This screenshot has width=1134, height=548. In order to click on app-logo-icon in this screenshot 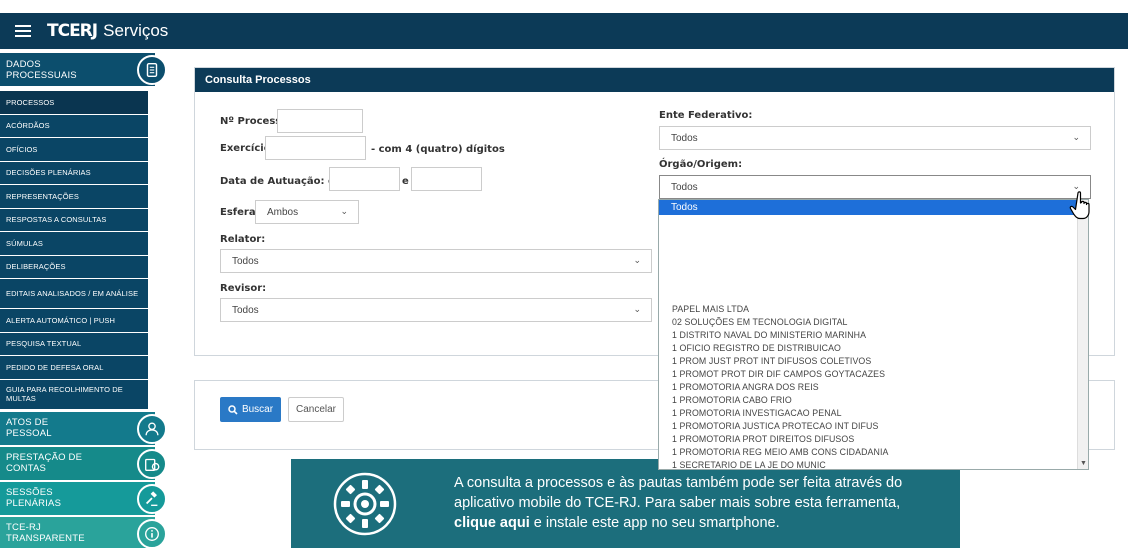, I will do `click(365, 504)`.